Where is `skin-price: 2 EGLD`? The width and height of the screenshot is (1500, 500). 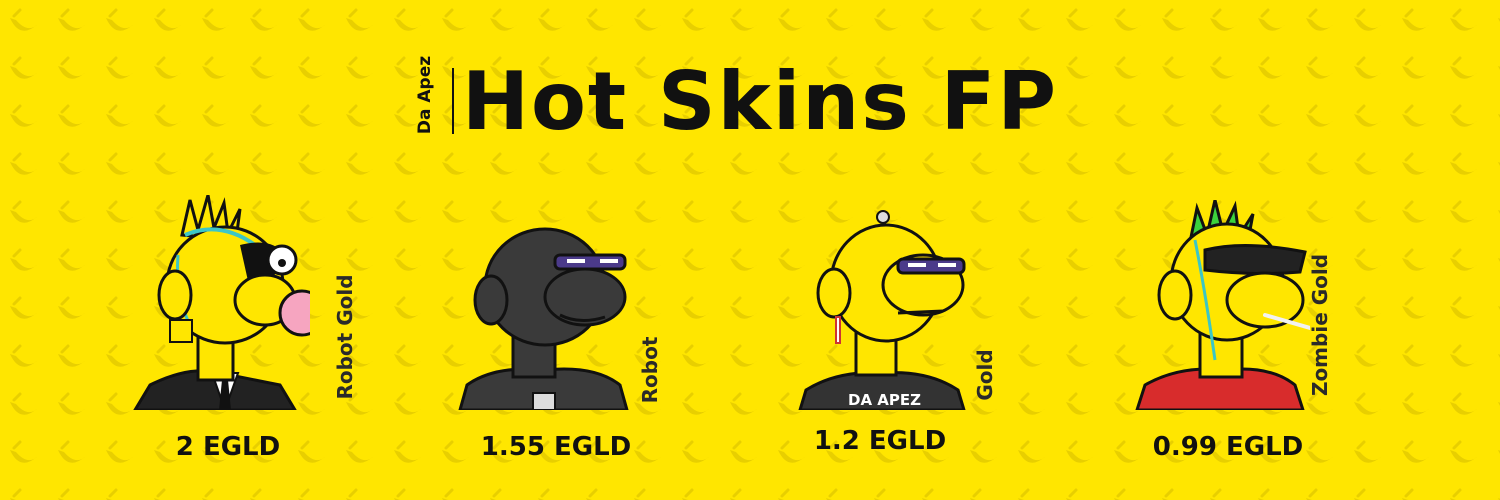
skin-price: 2 EGLD is located at coordinates (228, 447).